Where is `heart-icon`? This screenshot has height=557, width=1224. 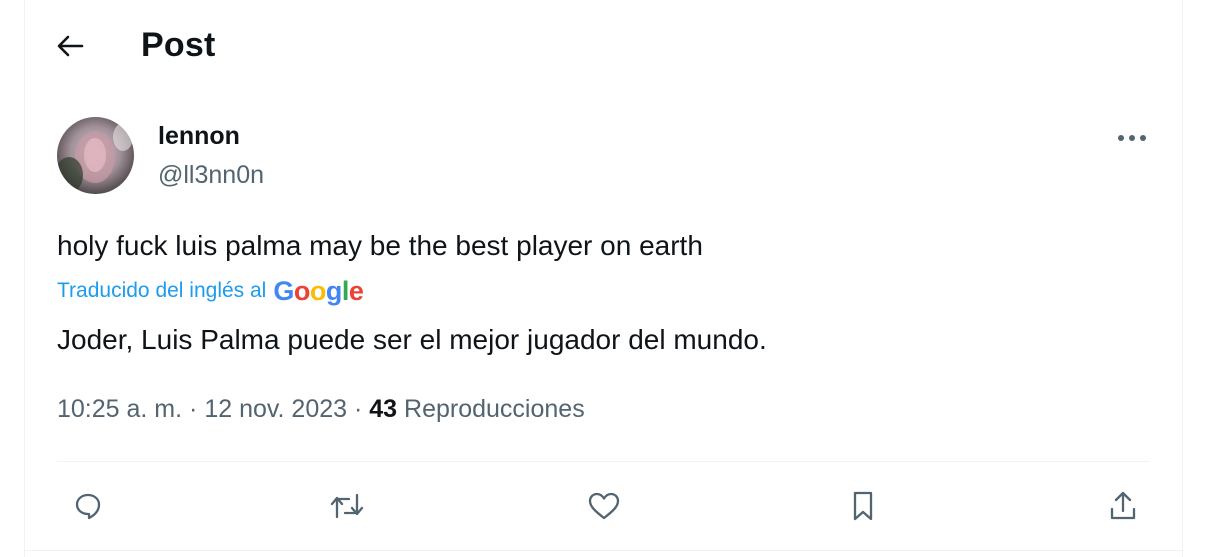 heart-icon is located at coordinates (604, 506).